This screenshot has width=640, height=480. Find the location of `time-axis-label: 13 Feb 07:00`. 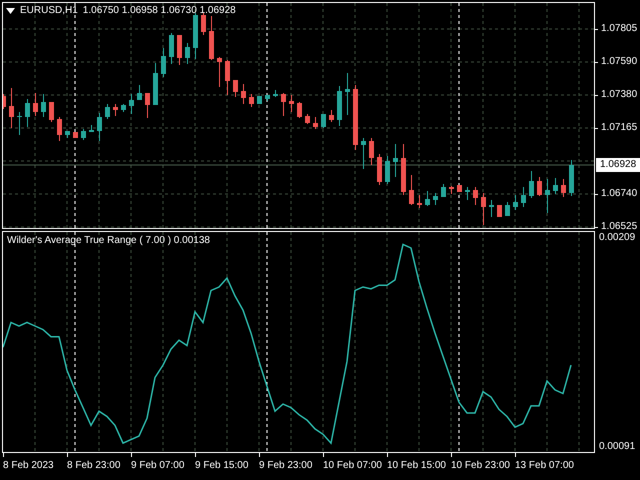

time-axis-label: 13 Feb 07:00 is located at coordinates (544, 466).